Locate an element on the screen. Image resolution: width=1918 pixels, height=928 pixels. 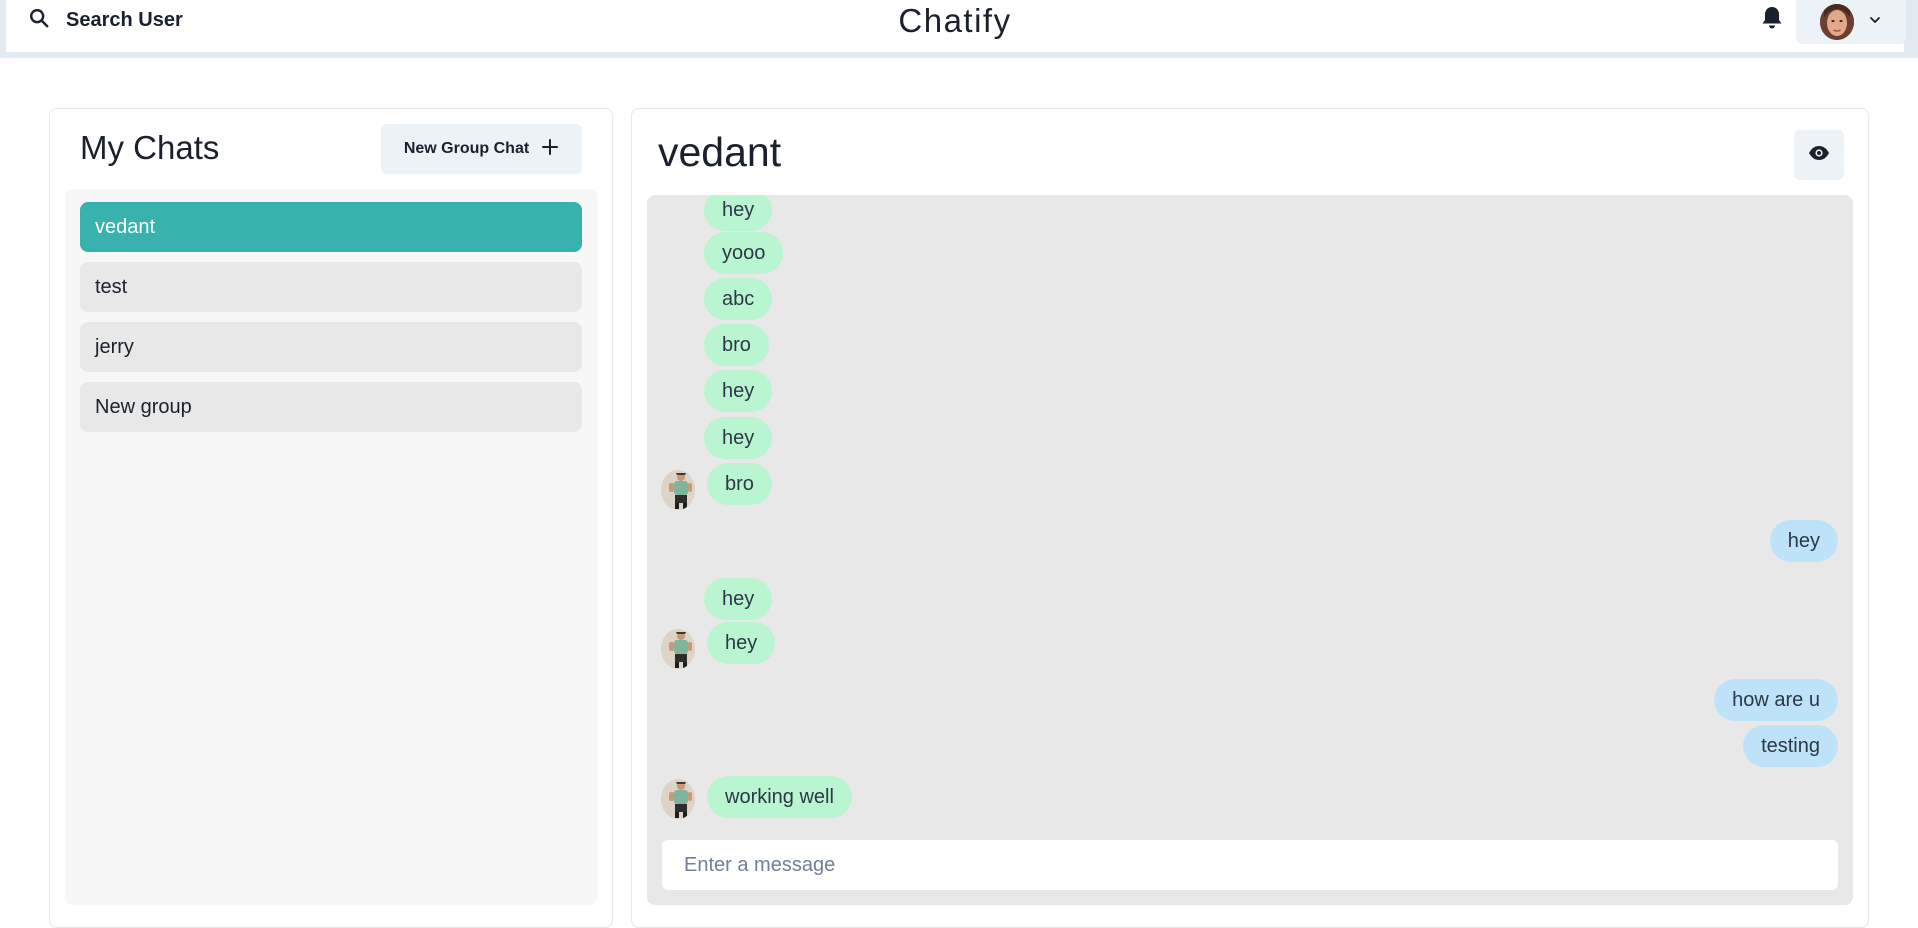
chat-list-item-vedant: vedant is located at coordinates (331, 227).